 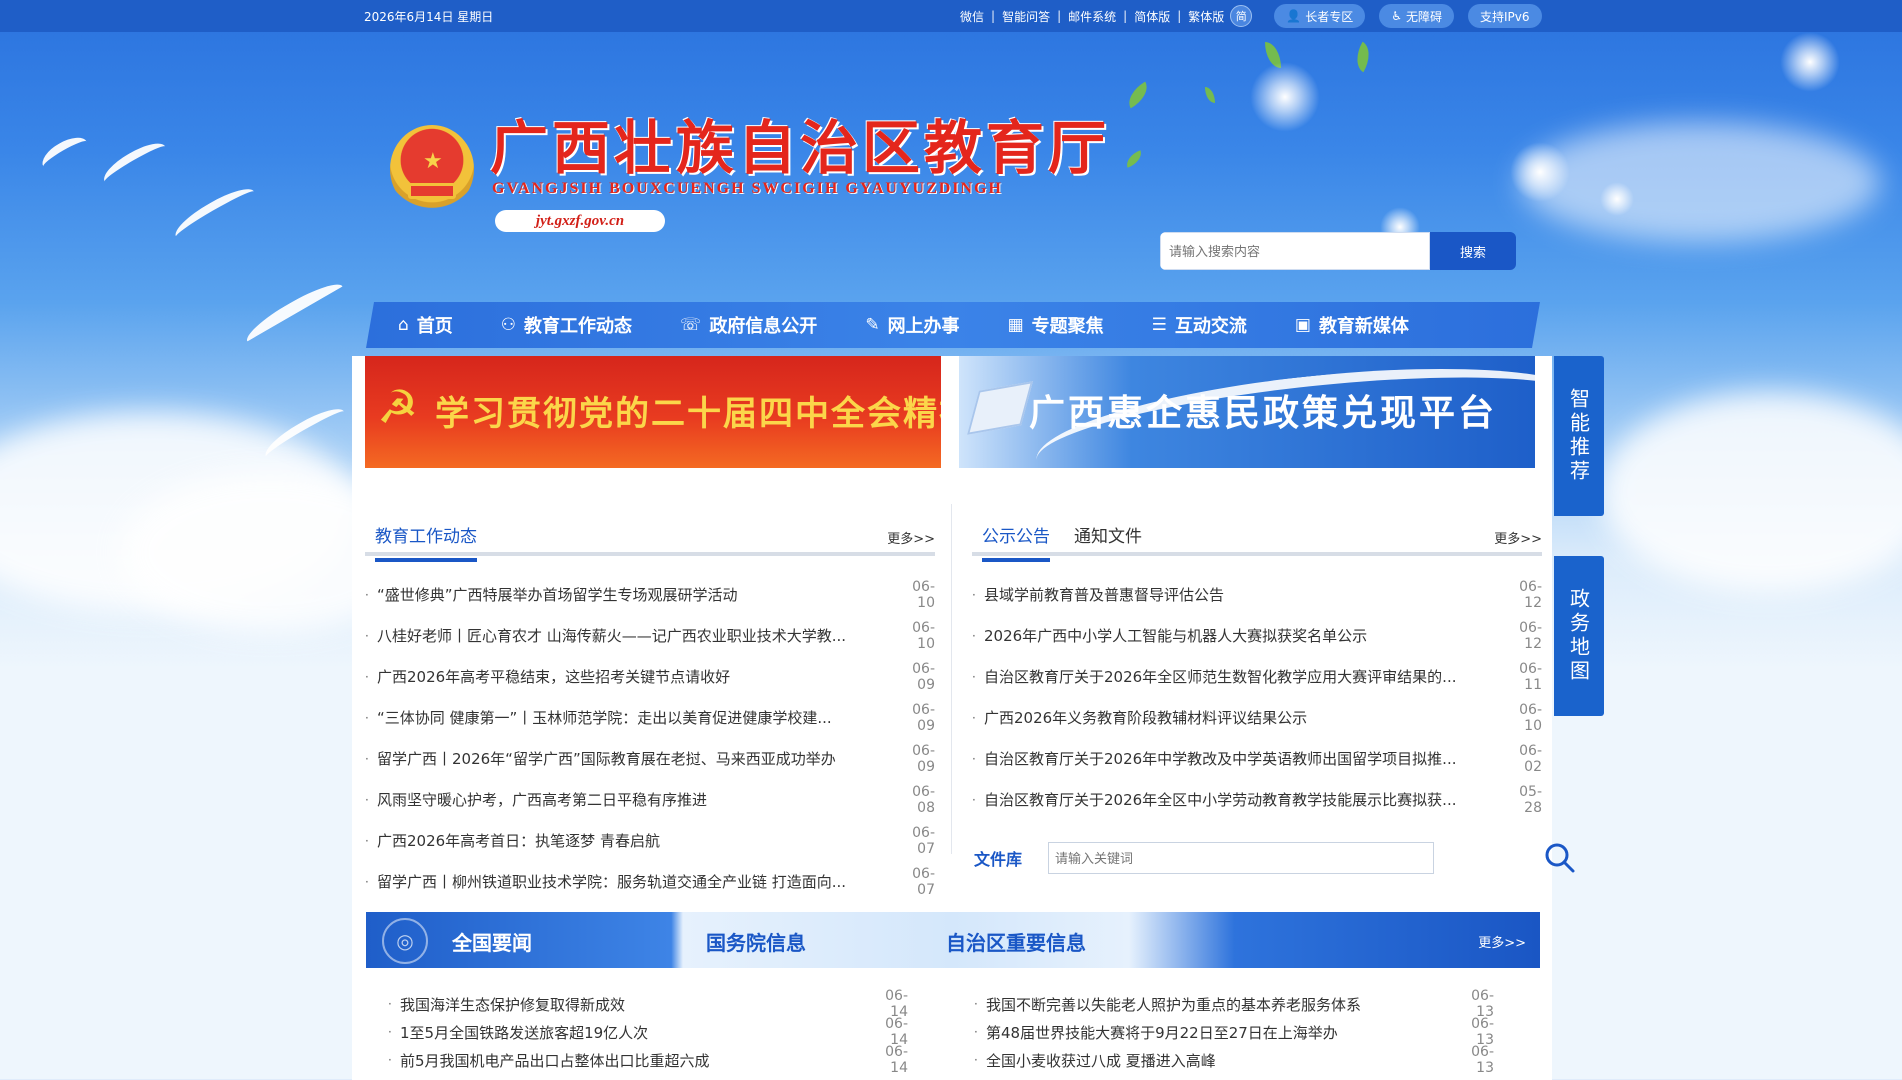 I want to click on list-item: · 前5月我国机电产品出口占整体出口比重超六成 06-14, so click(x=648, y=1060).